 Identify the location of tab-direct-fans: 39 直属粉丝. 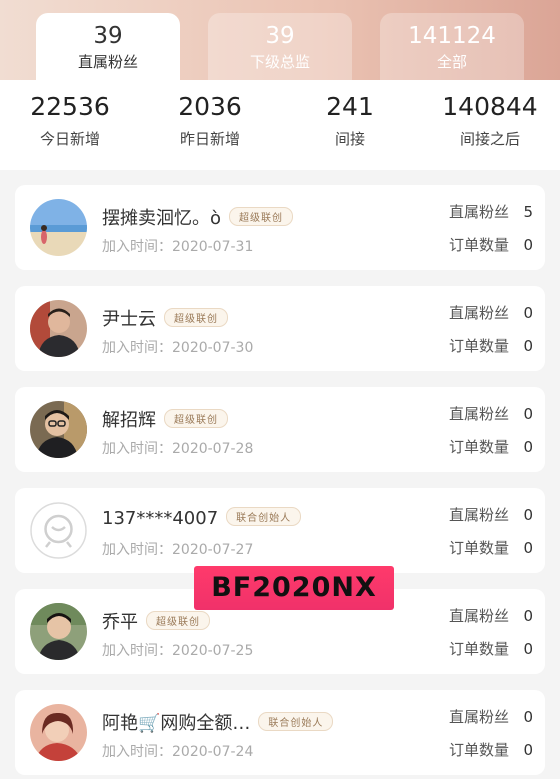
(108, 46).